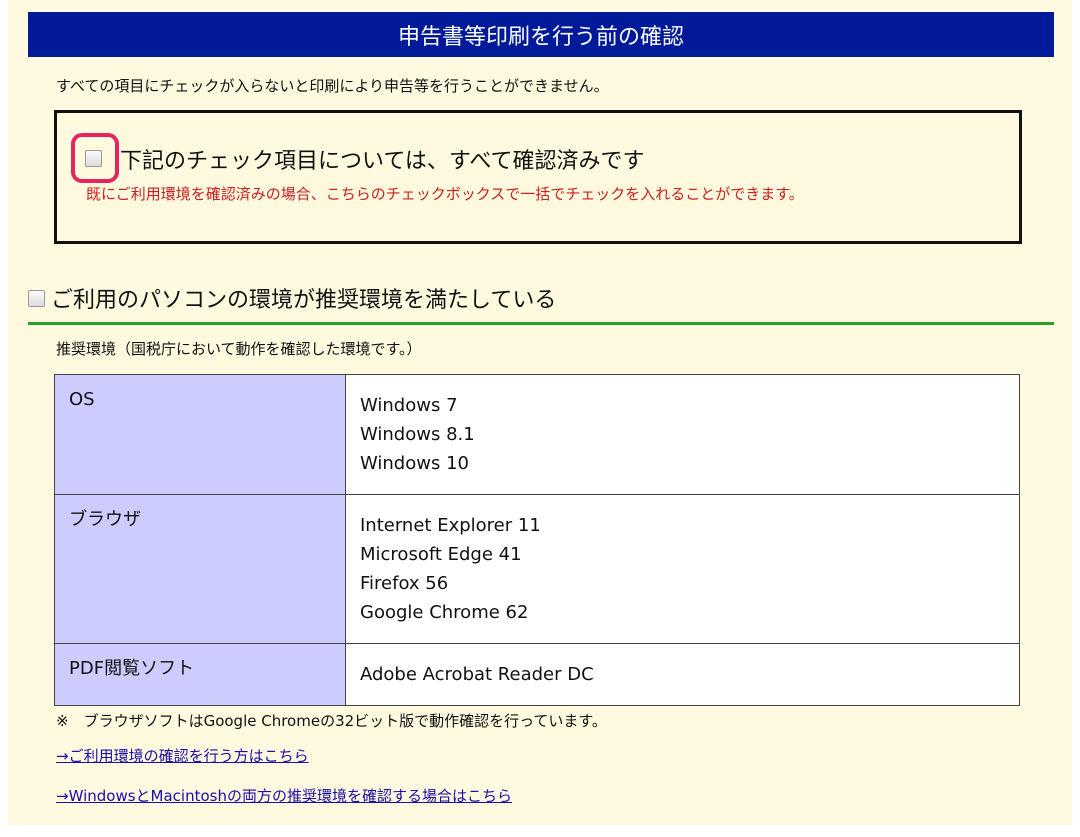 This screenshot has height=837, width=1080. I want to click on env-confirm-label: ご利用のパソコンの環境が推奨環境を満たしている, so click(303, 298).